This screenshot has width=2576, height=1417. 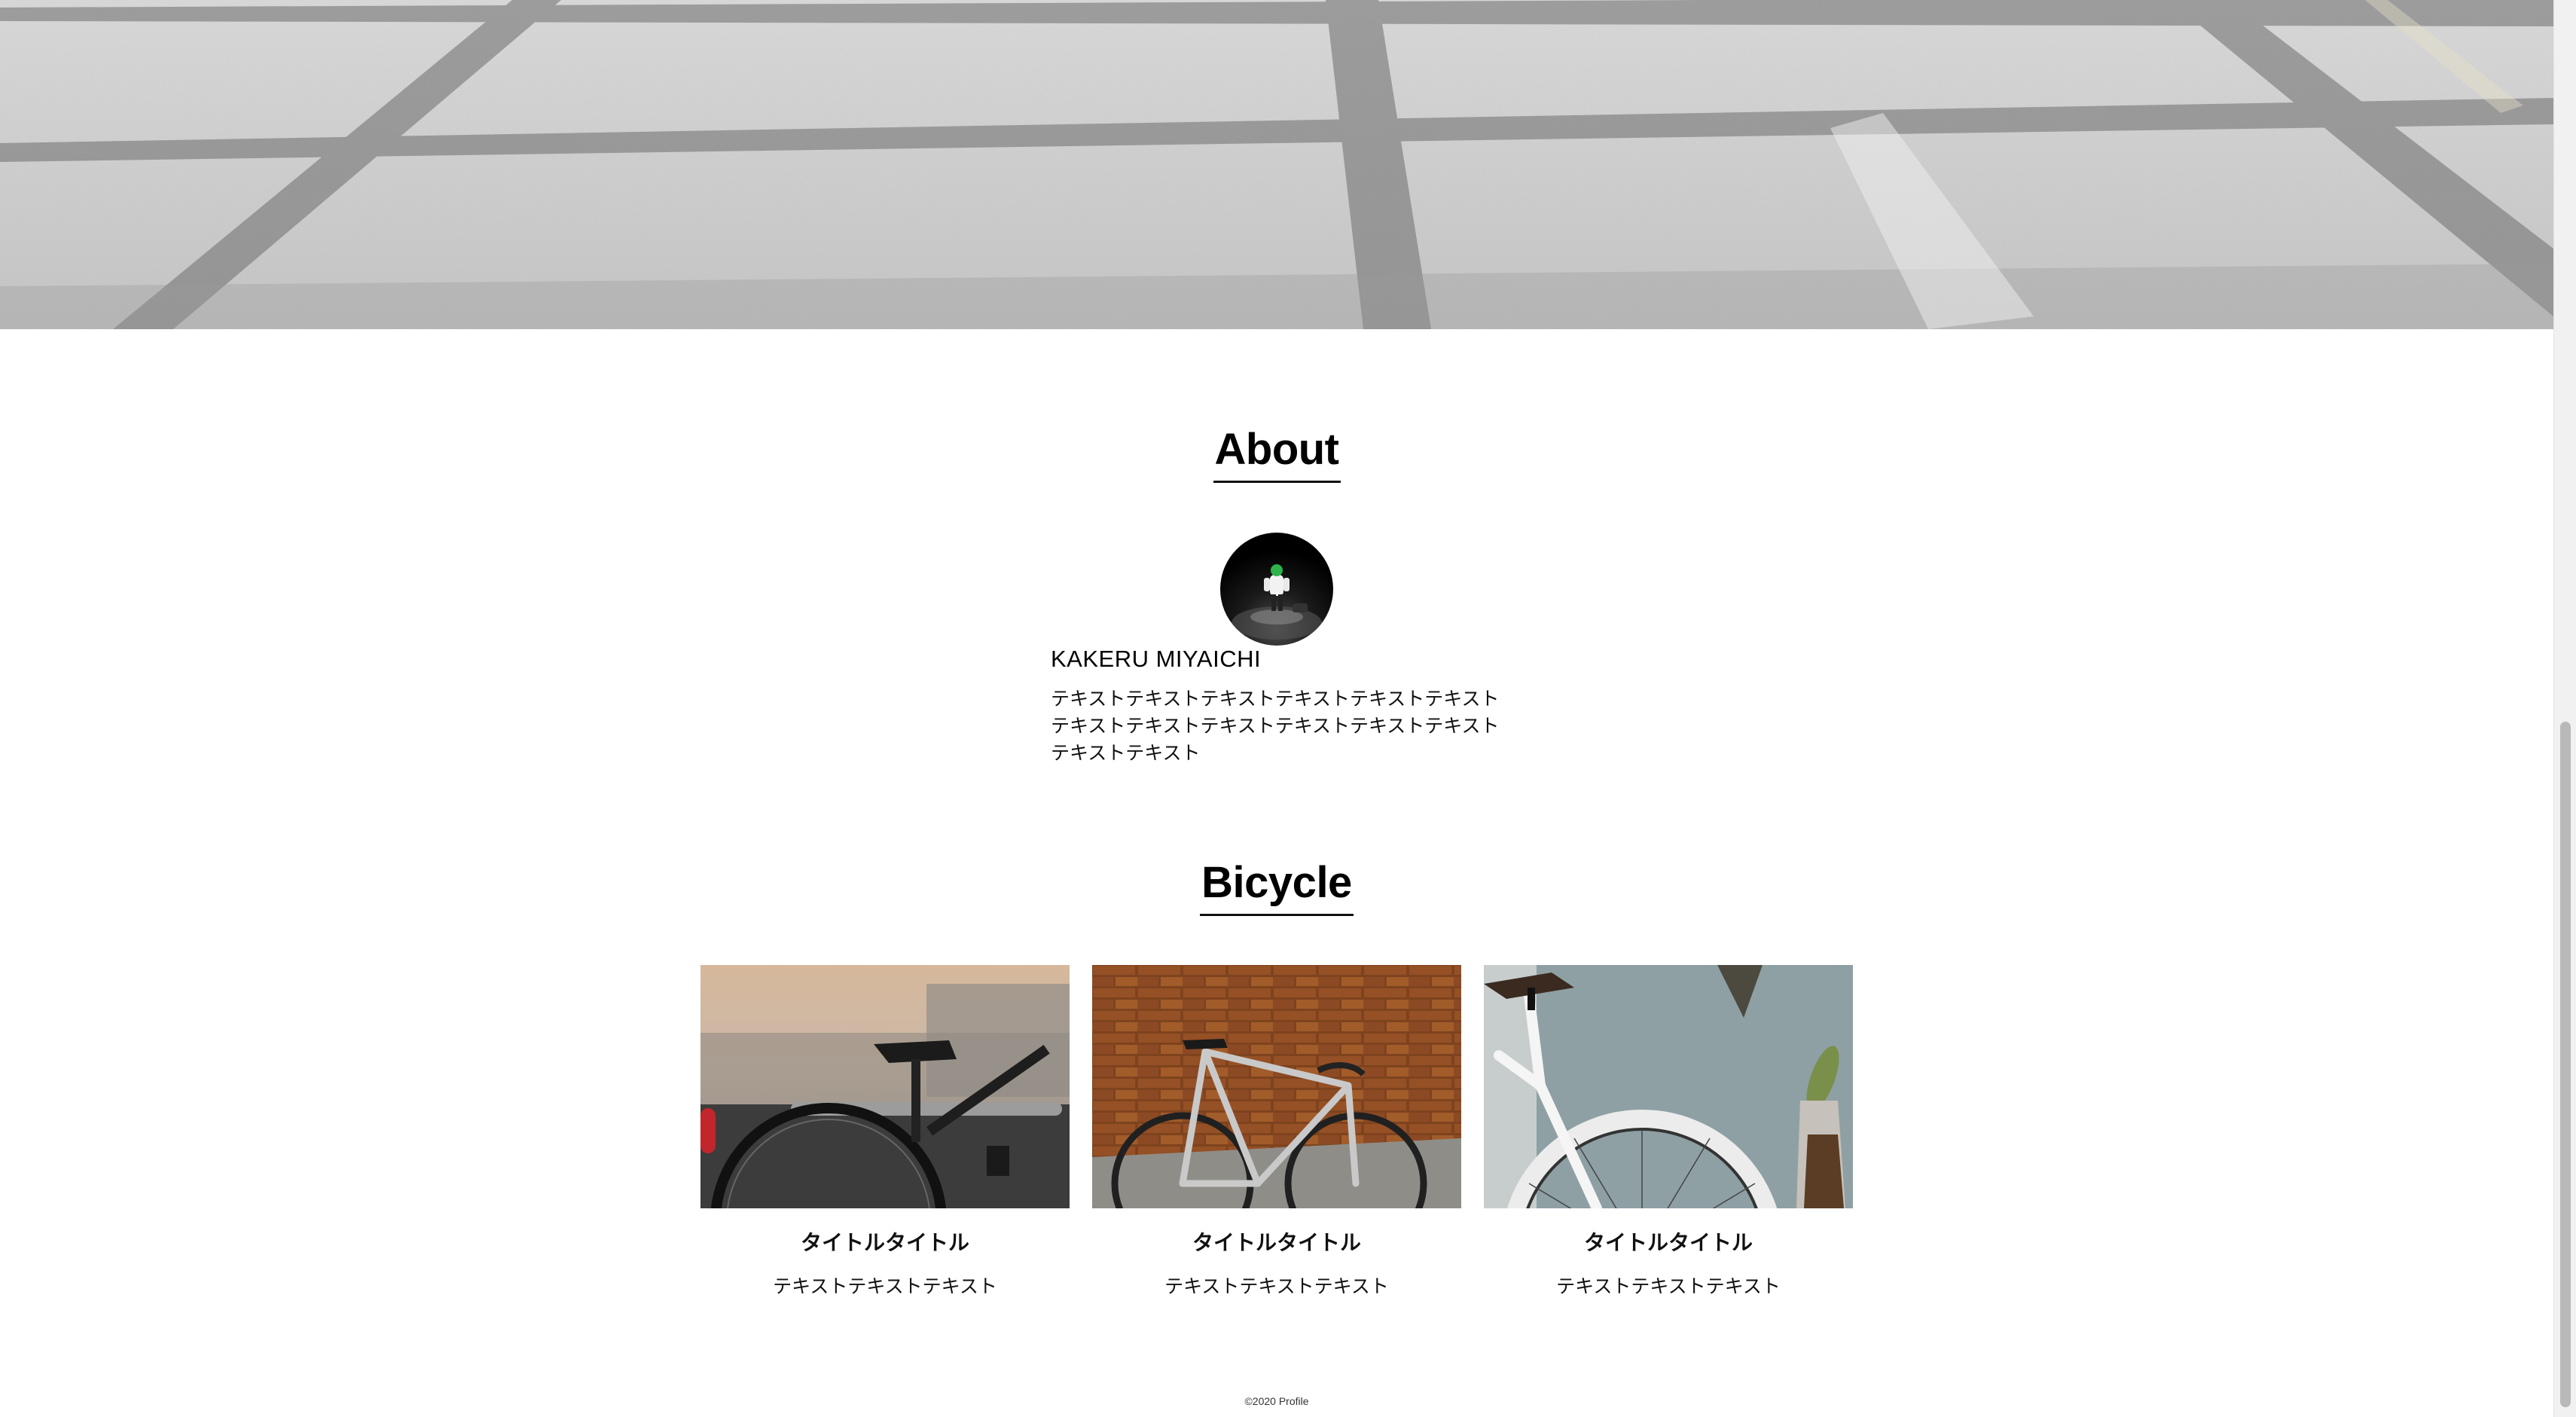 I want to click on copyright-footer: ©2020 Profile, so click(x=1276, y=1401).